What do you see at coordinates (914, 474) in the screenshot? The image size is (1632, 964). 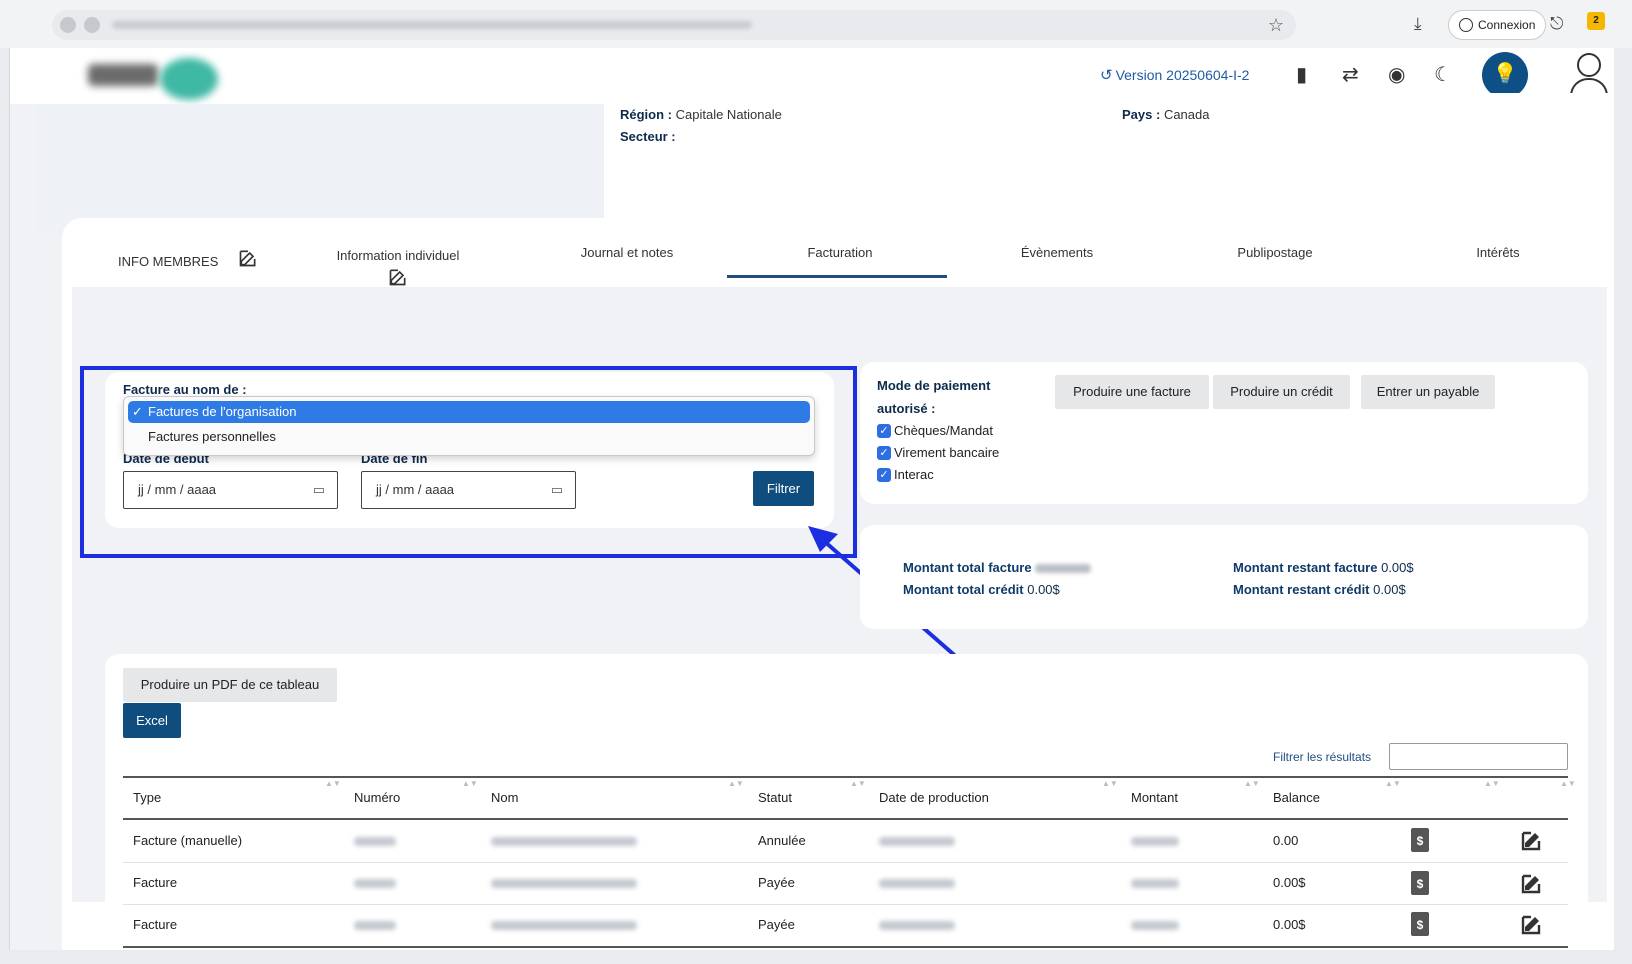 I see `label-interac: Interac` at bounding box center [914, 474].